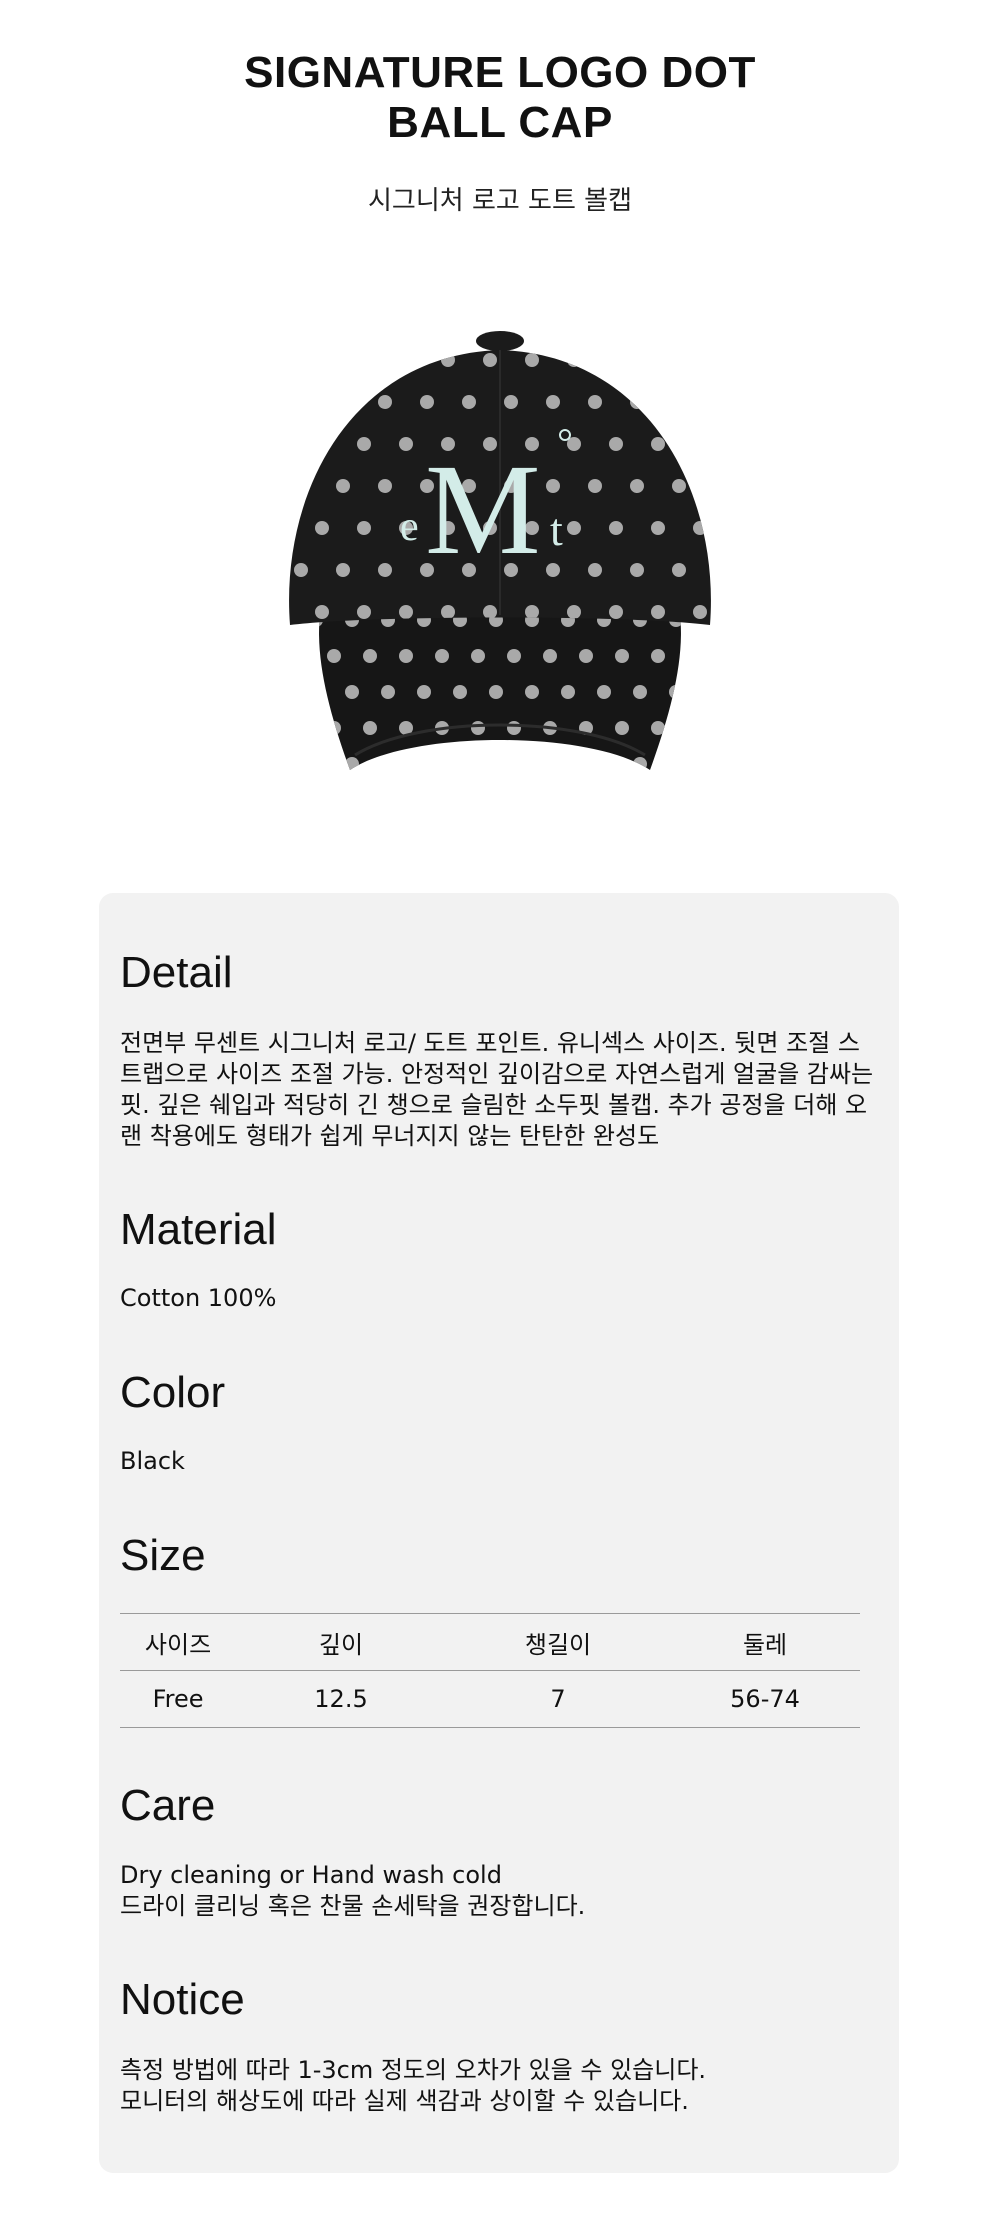 This screenshot has height=2224, width=1000. I want to click on size-col-header: 깊이, so click(341, 1644).